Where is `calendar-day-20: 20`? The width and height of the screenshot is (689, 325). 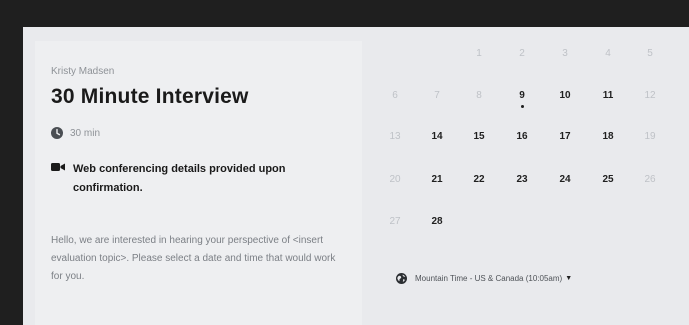 calendar-day-20: 20 is located at coordinates (395, 179).